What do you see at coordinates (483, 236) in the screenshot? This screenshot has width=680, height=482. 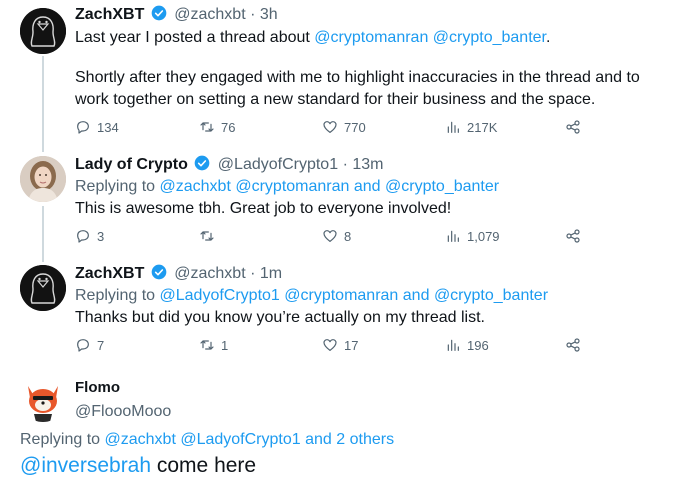 I see `views-count: 1,079` at bounding box center [483, 236].